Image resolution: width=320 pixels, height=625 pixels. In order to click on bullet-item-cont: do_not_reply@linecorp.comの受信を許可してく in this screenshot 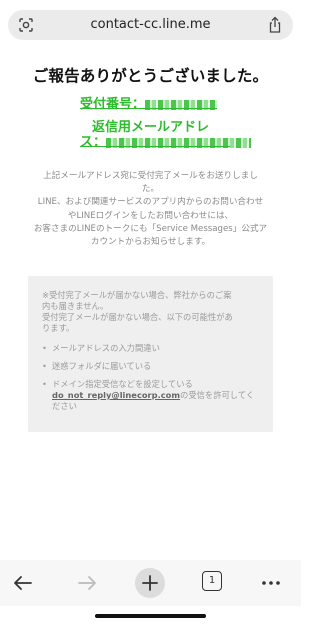, I will do `click(153, 395)`.